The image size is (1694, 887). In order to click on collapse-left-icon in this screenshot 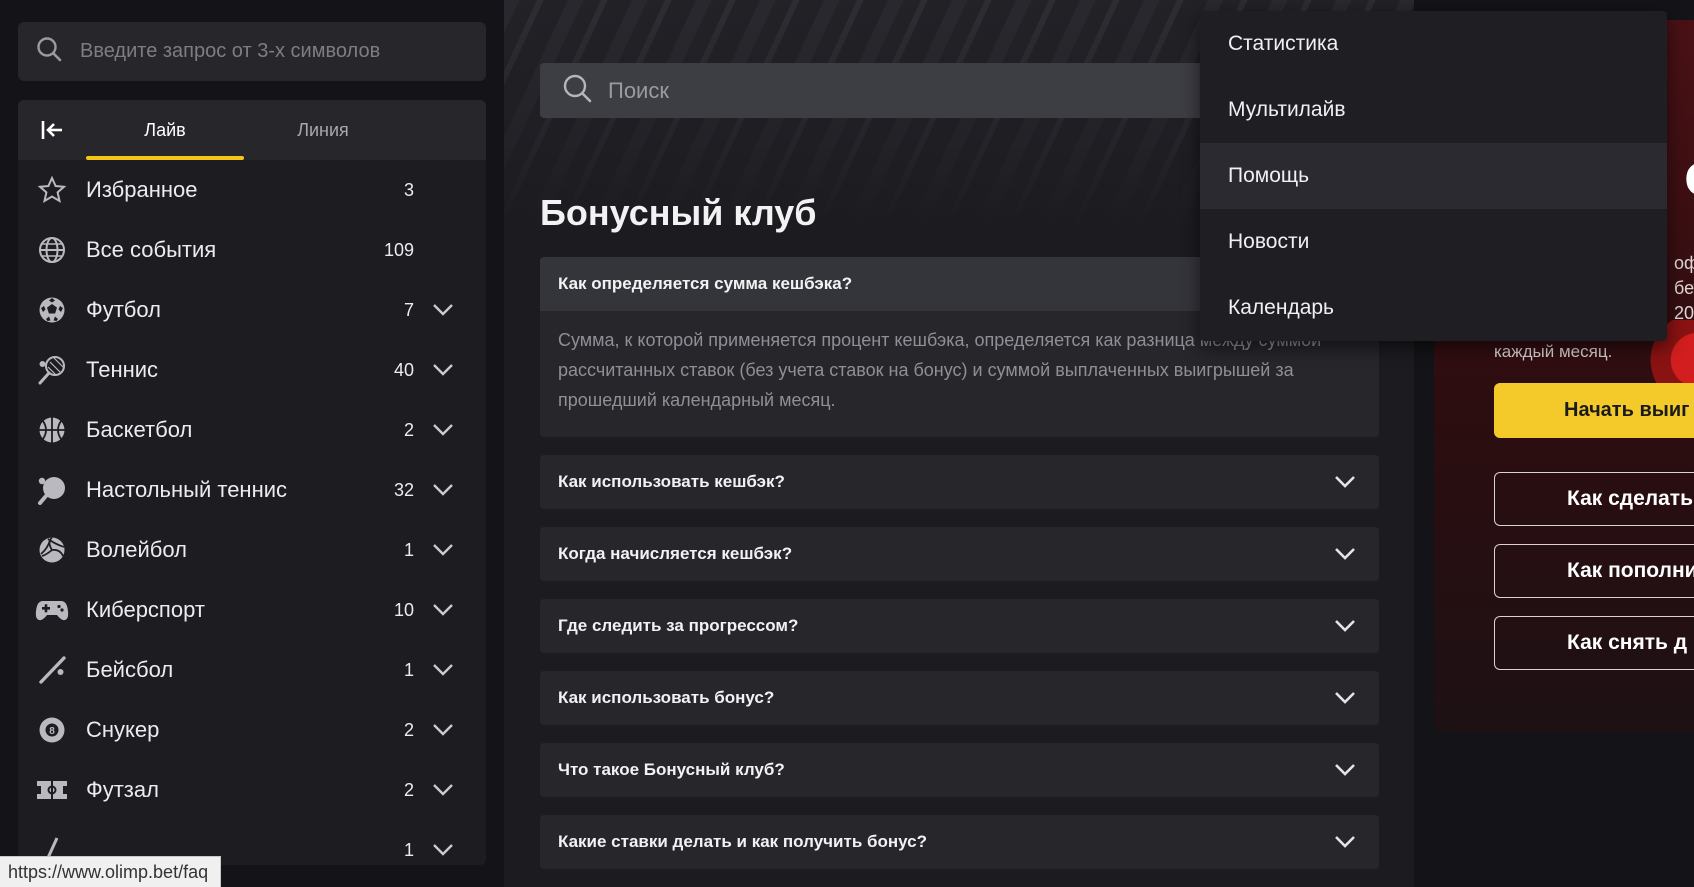, I will do `click(51, 130)`.